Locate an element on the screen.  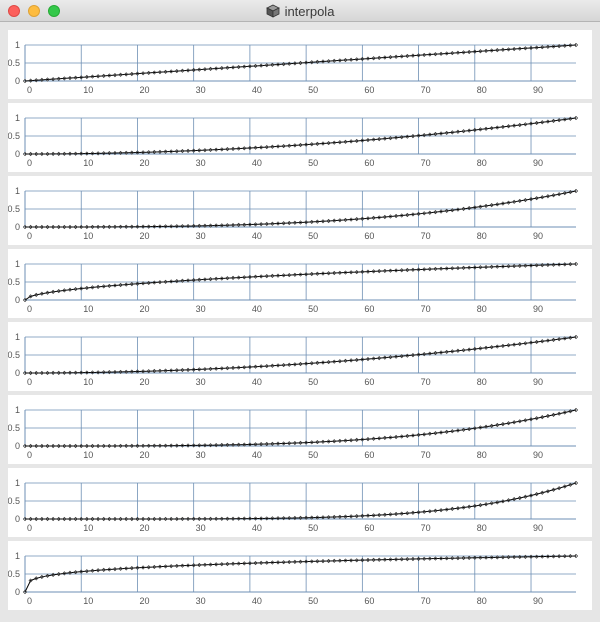
window-title: interpola is located at coordinates (309, 11).